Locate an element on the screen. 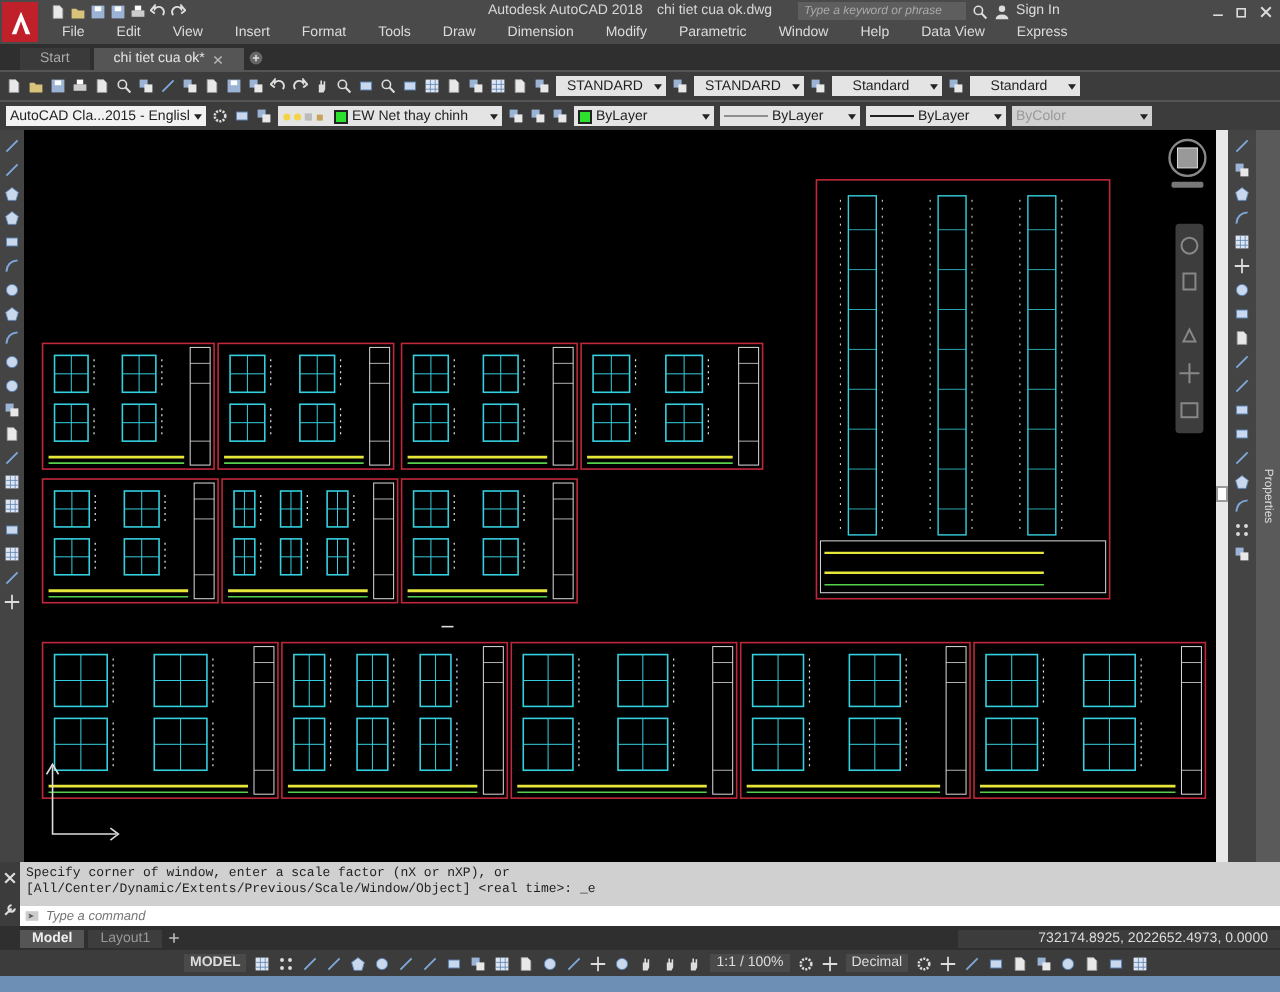 This screenshot has height=992, width=1280. navigation-bar is located at coordinates (1189, 328).